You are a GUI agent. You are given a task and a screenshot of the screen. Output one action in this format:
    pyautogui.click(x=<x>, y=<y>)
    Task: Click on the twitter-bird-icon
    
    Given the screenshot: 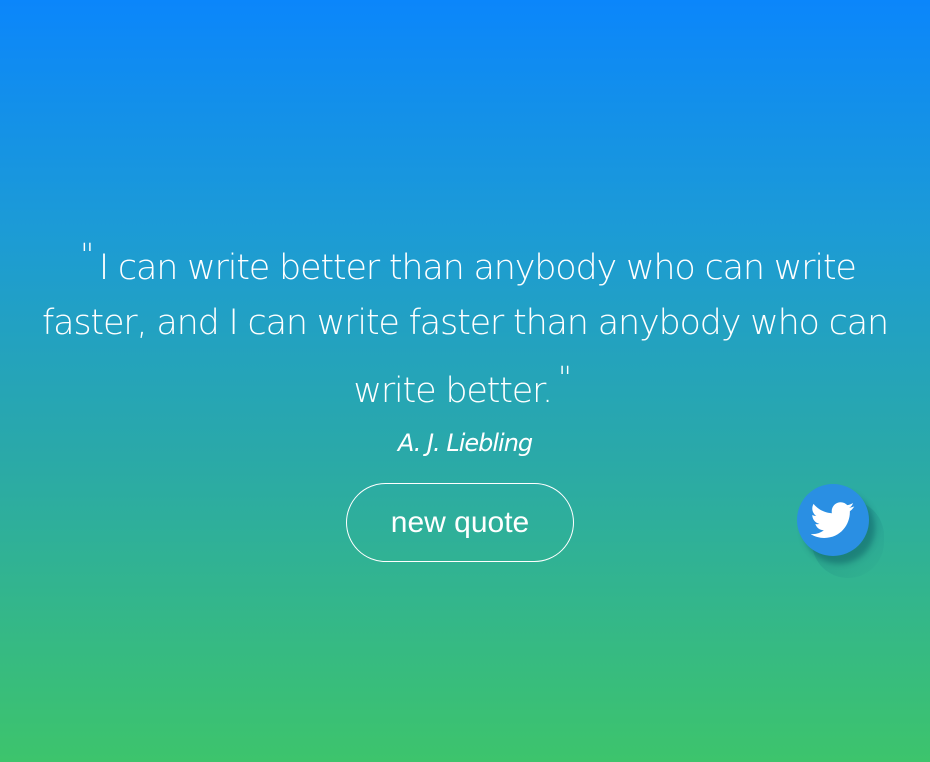 What is the action you would take?
    pyautogui.click(x=833, y=520)
    